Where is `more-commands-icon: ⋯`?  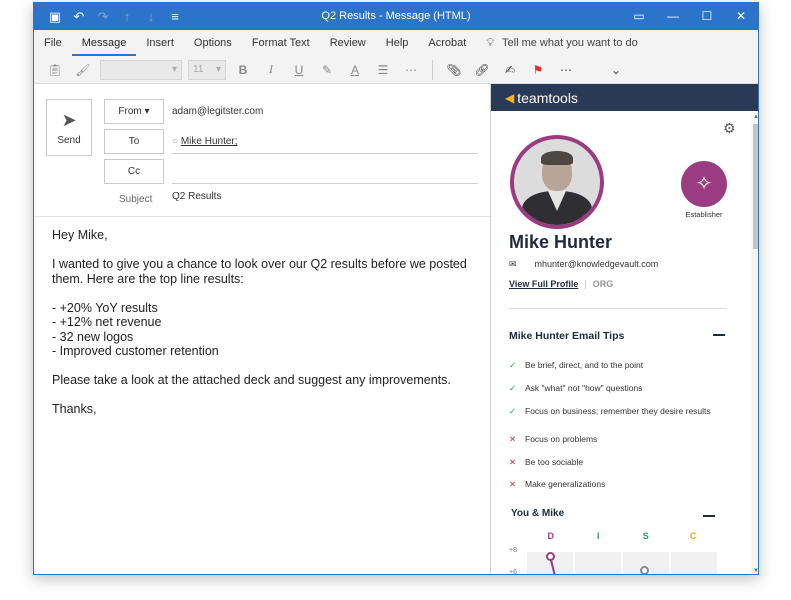 more-commands-icon: ⋯ is located at coordinates (566, 70).